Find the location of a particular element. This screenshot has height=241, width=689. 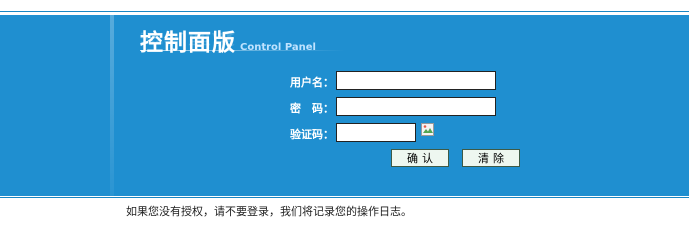

bottom-divider is located at coordinates (344, 197).